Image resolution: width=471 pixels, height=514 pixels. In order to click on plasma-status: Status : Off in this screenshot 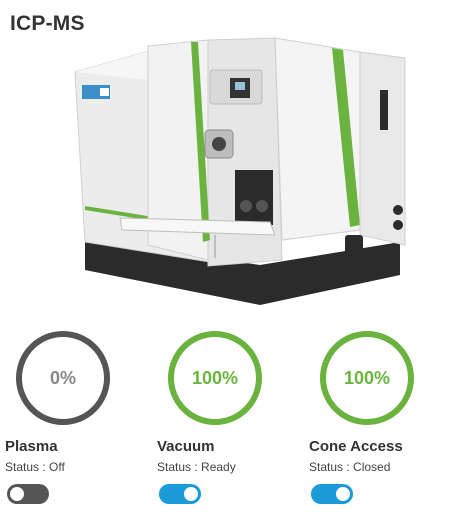, I will do `click(35, 467)`.